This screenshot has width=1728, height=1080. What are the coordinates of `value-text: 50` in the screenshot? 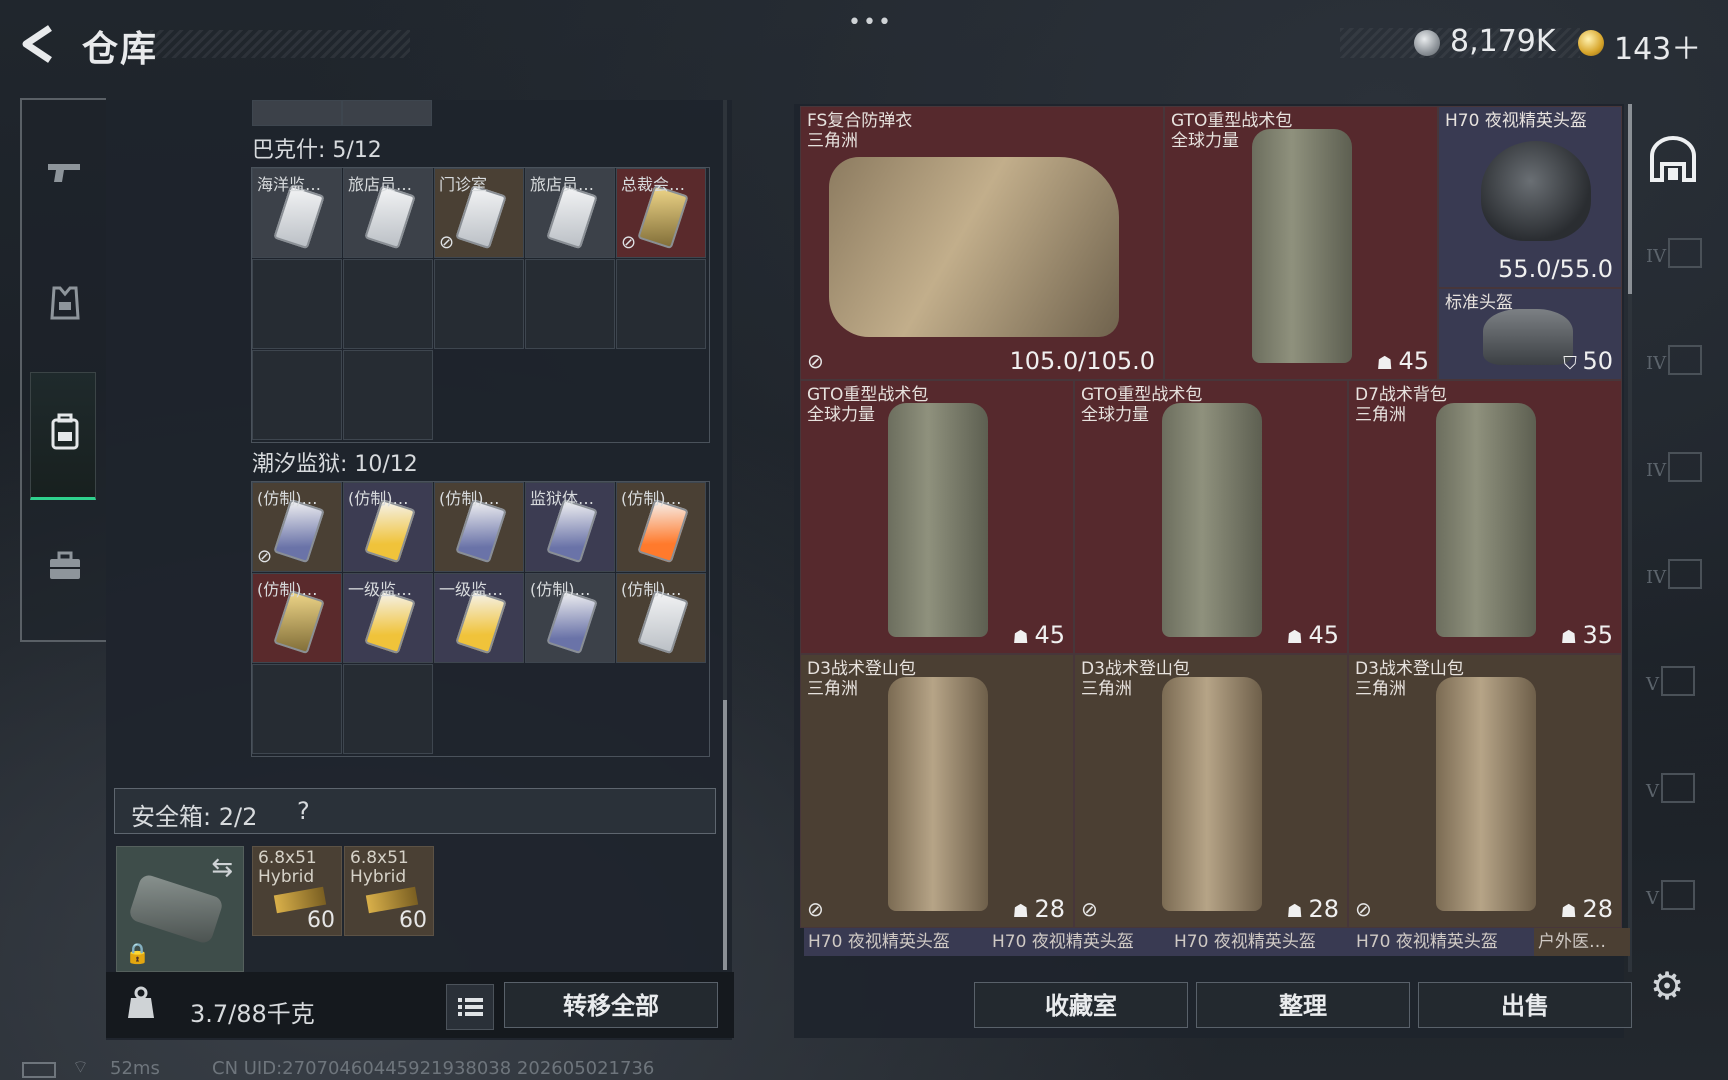 It's located at (1597, 361).